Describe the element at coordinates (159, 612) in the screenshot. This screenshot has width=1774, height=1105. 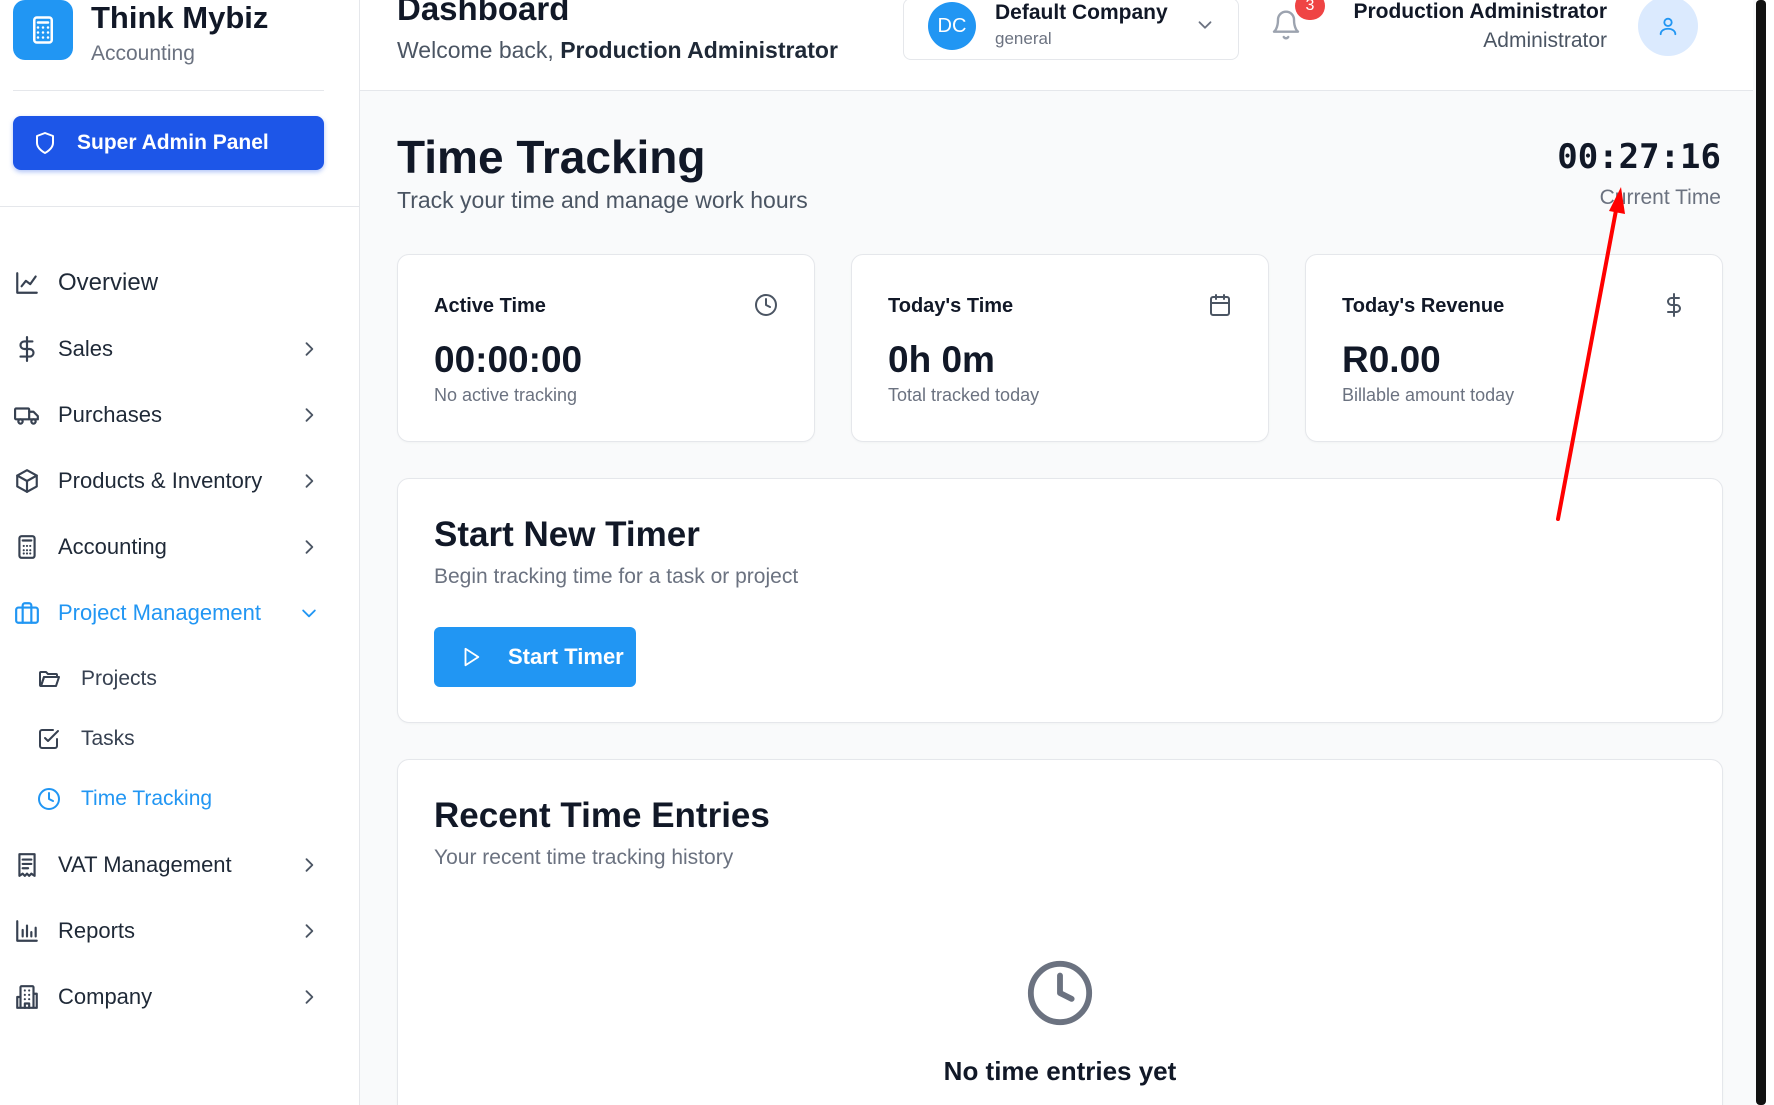
I see `sidebar-item-label: Project Management` at that location.